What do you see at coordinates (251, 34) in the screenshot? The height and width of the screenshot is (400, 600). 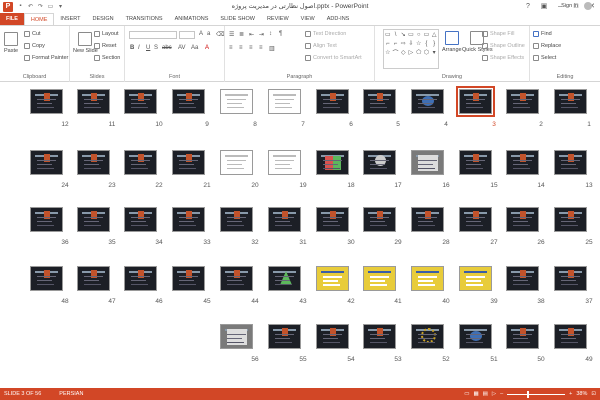 I see `decrease-indent-icon: ⇤` at bounding box center [251, 34].